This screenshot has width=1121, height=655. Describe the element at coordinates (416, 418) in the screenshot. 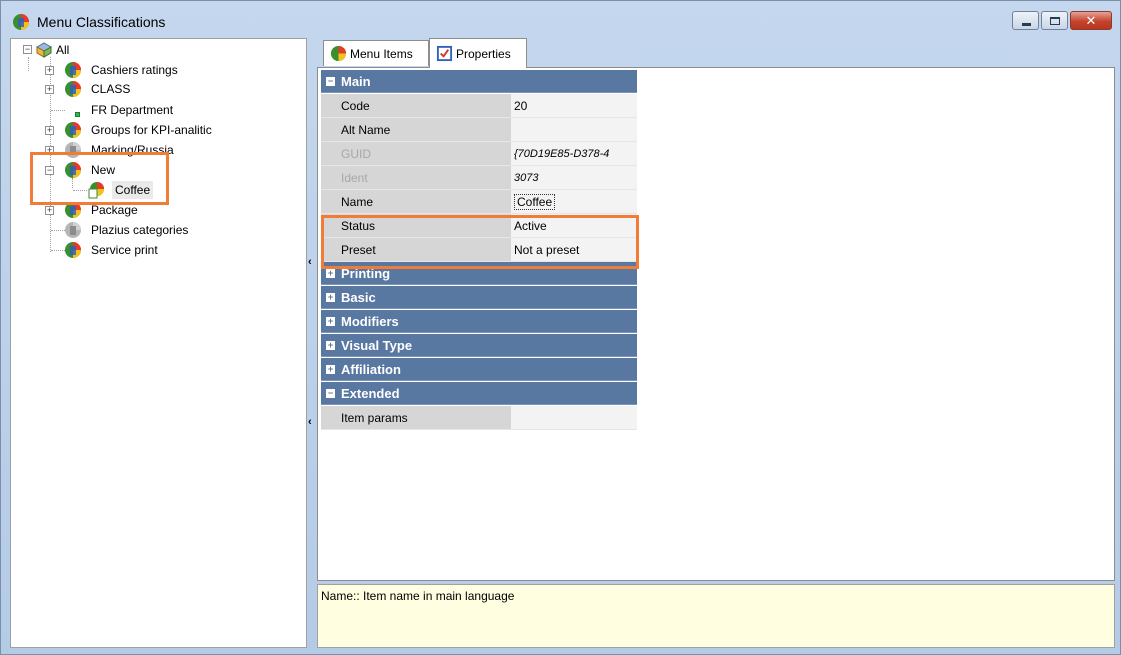

I see `property-name: Item params` at that location.